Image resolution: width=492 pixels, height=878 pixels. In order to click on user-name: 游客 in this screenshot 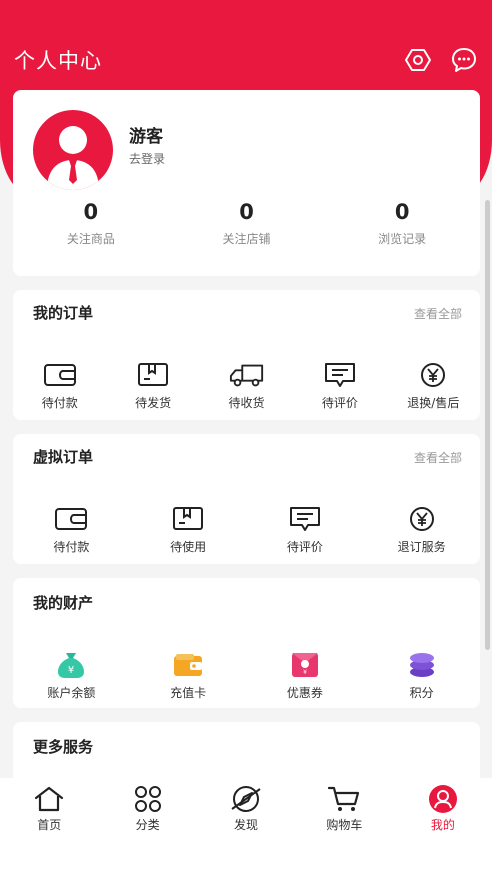, I will do `click(146, 137)`.